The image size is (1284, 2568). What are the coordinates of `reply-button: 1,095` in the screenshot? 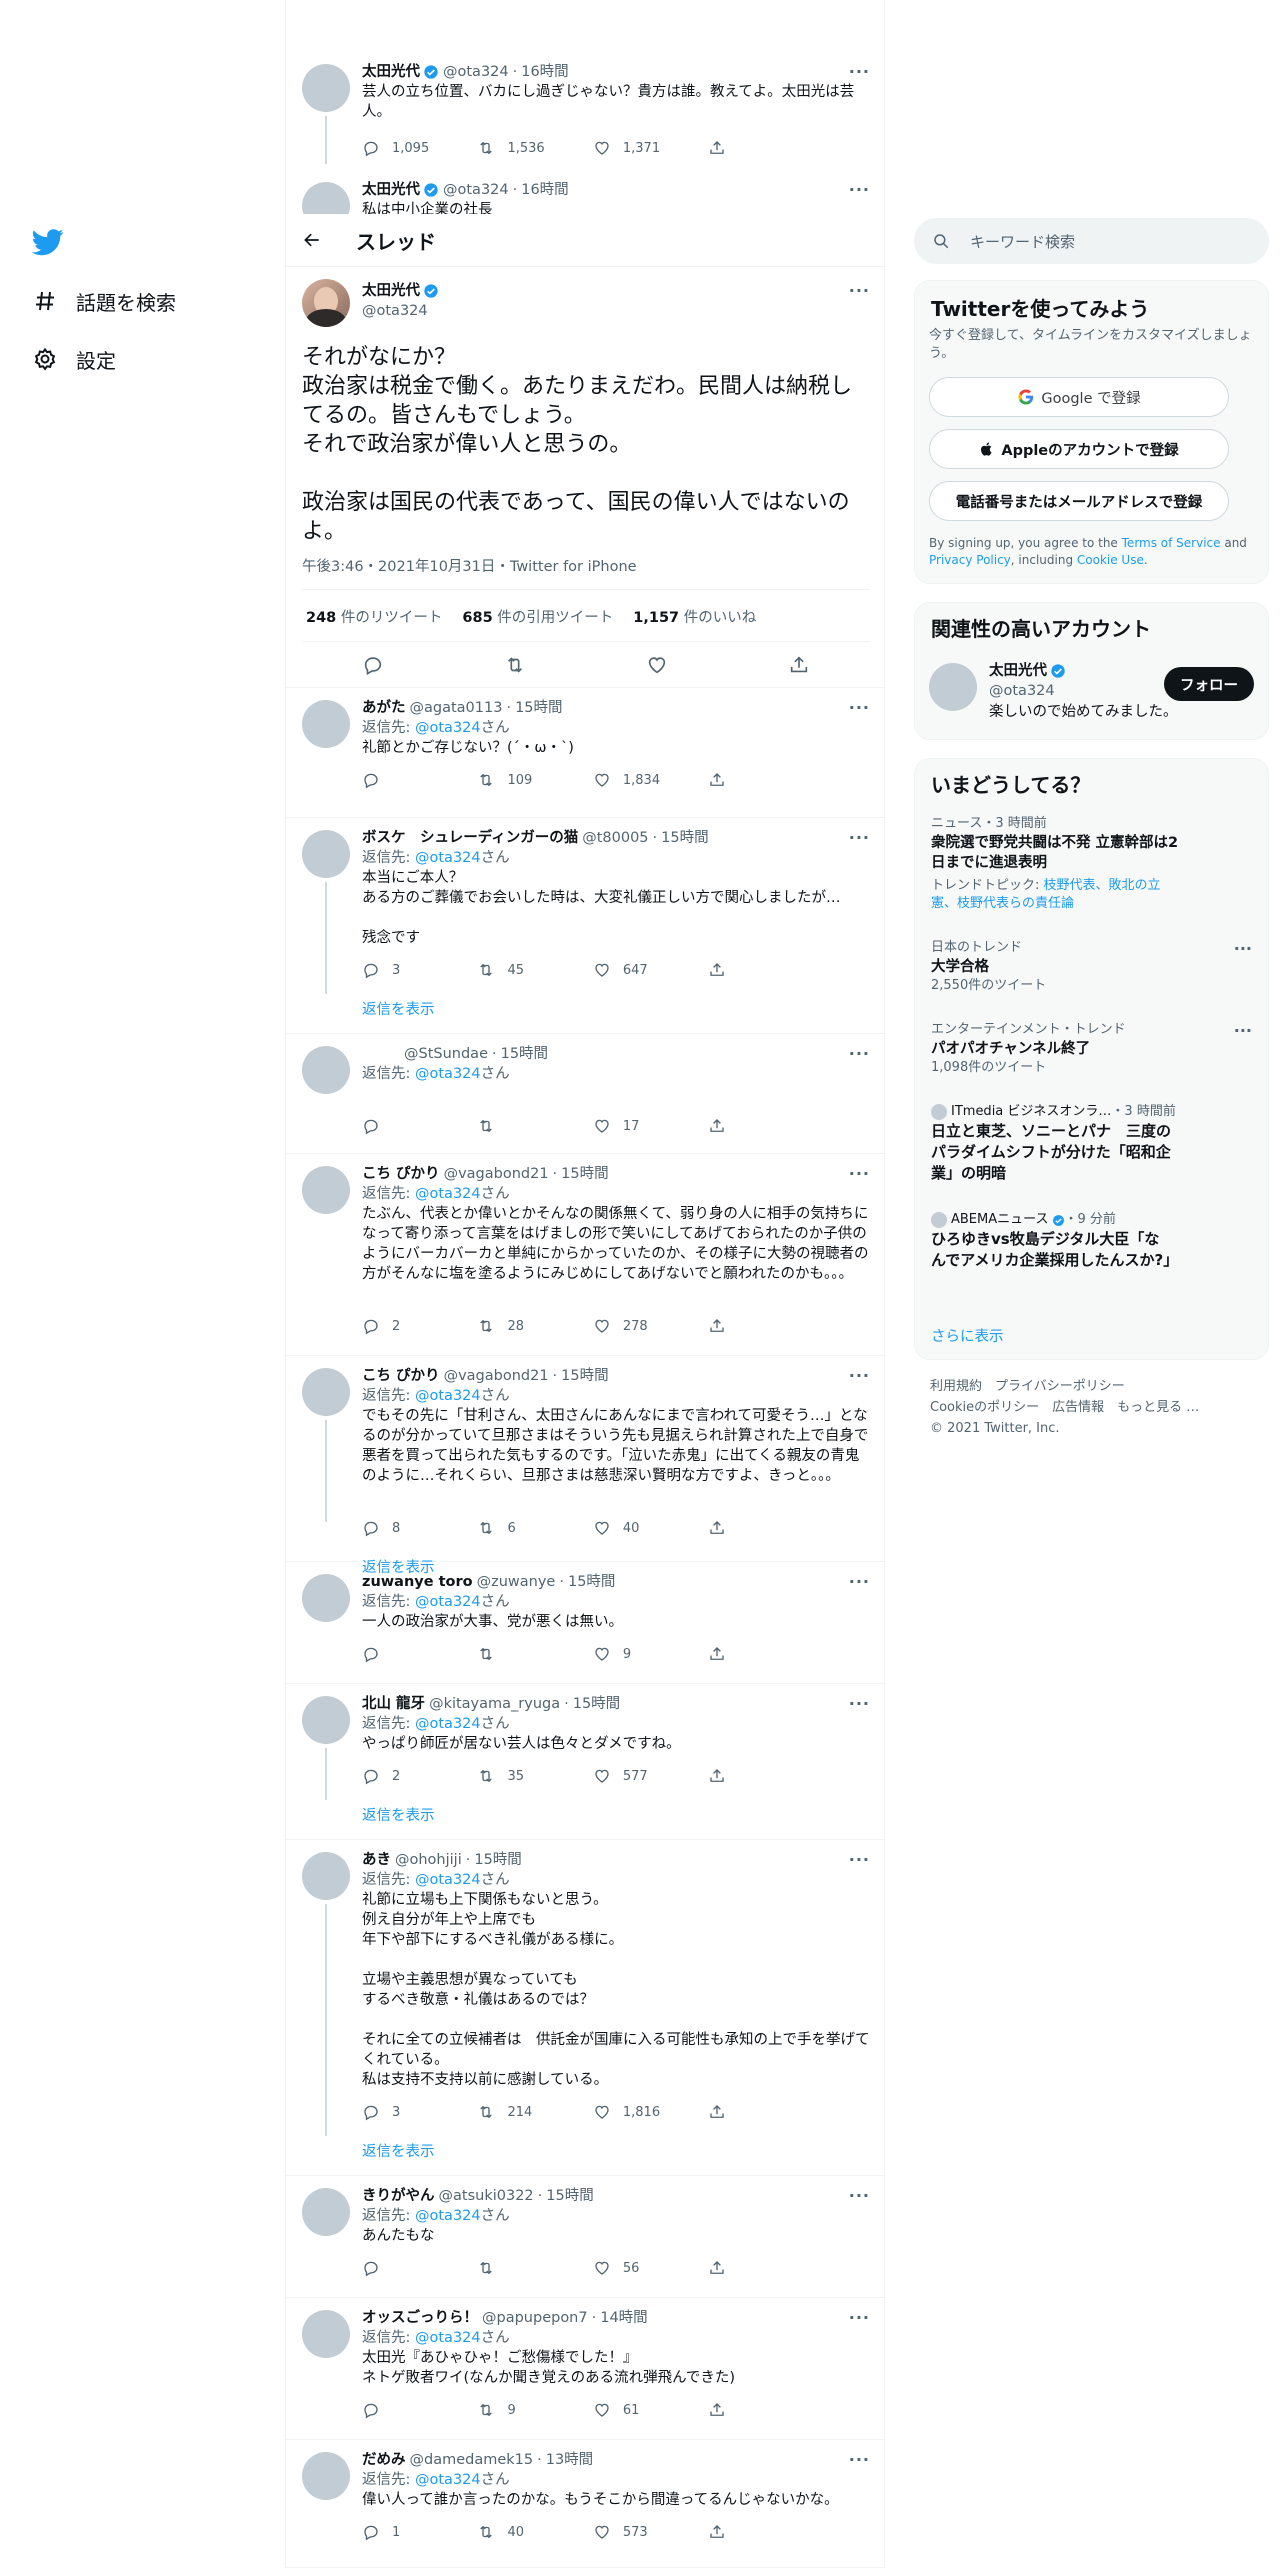 It's located at (419, 148).